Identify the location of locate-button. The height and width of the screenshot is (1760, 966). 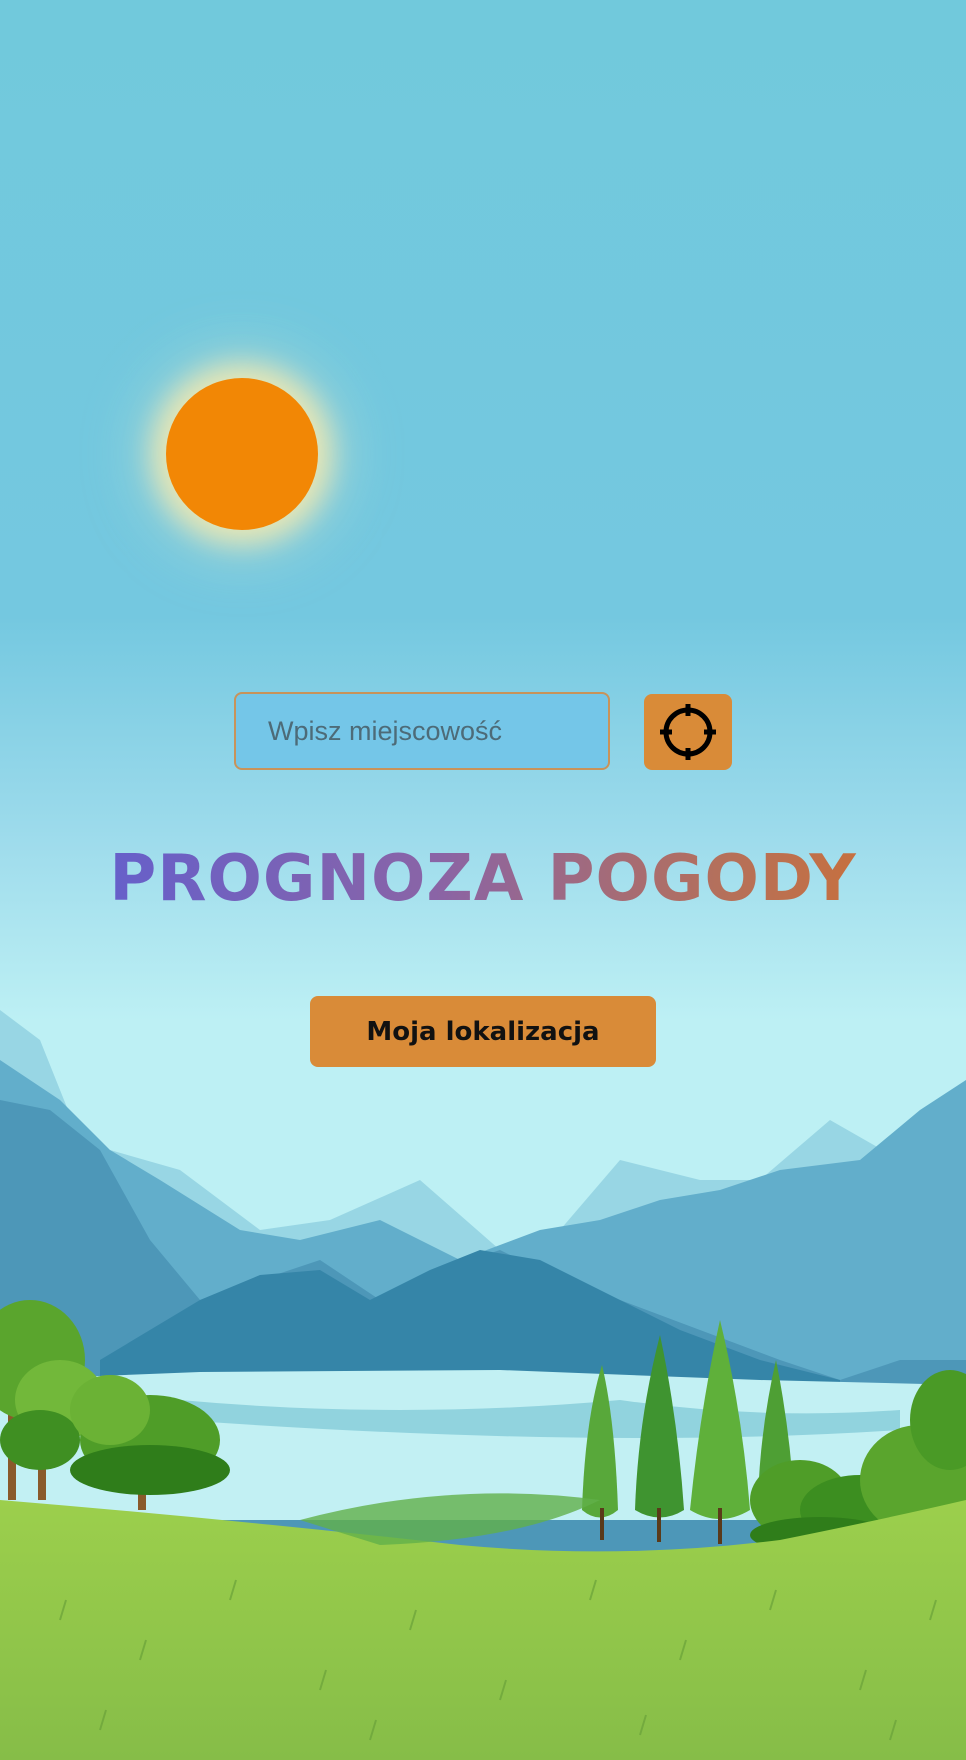
(688, 732).